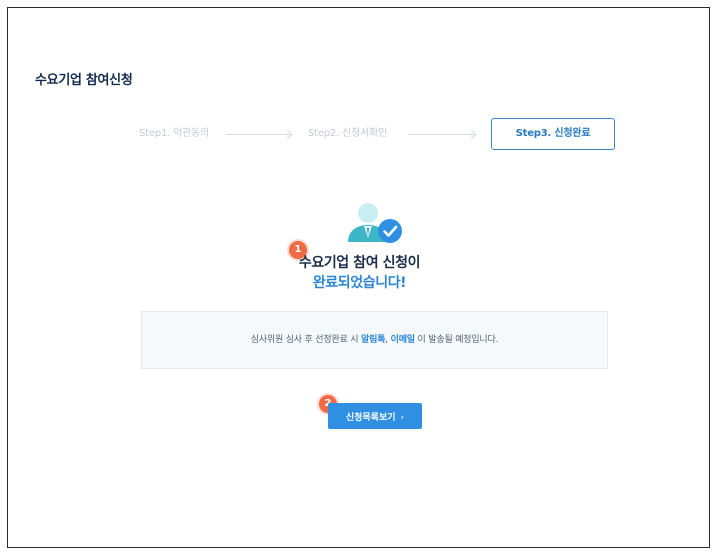 The width and height of the screenshot is (717, 554). What do you see at coordinates (84, 80) in the screenshot?
I see `page-title: 수요기업 참여신청` at bounding box center [84, 80].